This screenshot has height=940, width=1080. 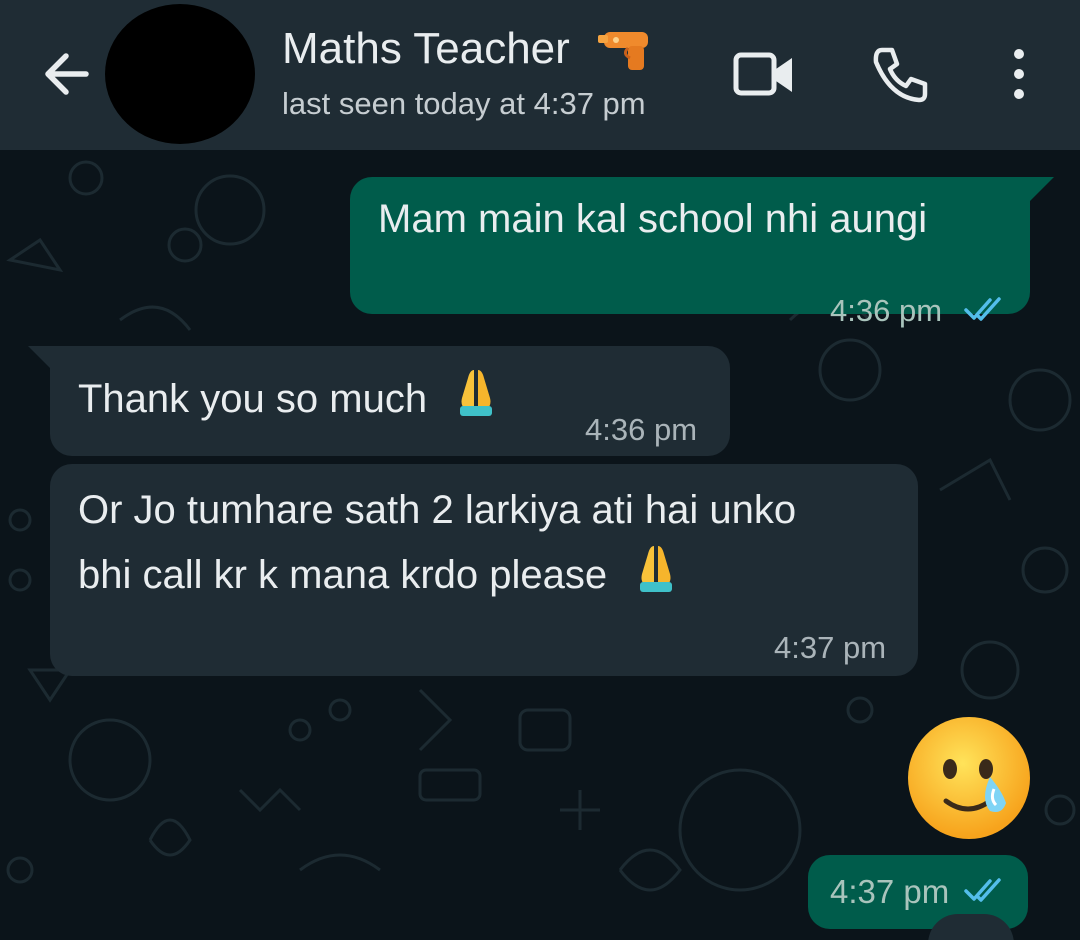 I want to click on more-vertical-icon, so click(x=1019, y=75).